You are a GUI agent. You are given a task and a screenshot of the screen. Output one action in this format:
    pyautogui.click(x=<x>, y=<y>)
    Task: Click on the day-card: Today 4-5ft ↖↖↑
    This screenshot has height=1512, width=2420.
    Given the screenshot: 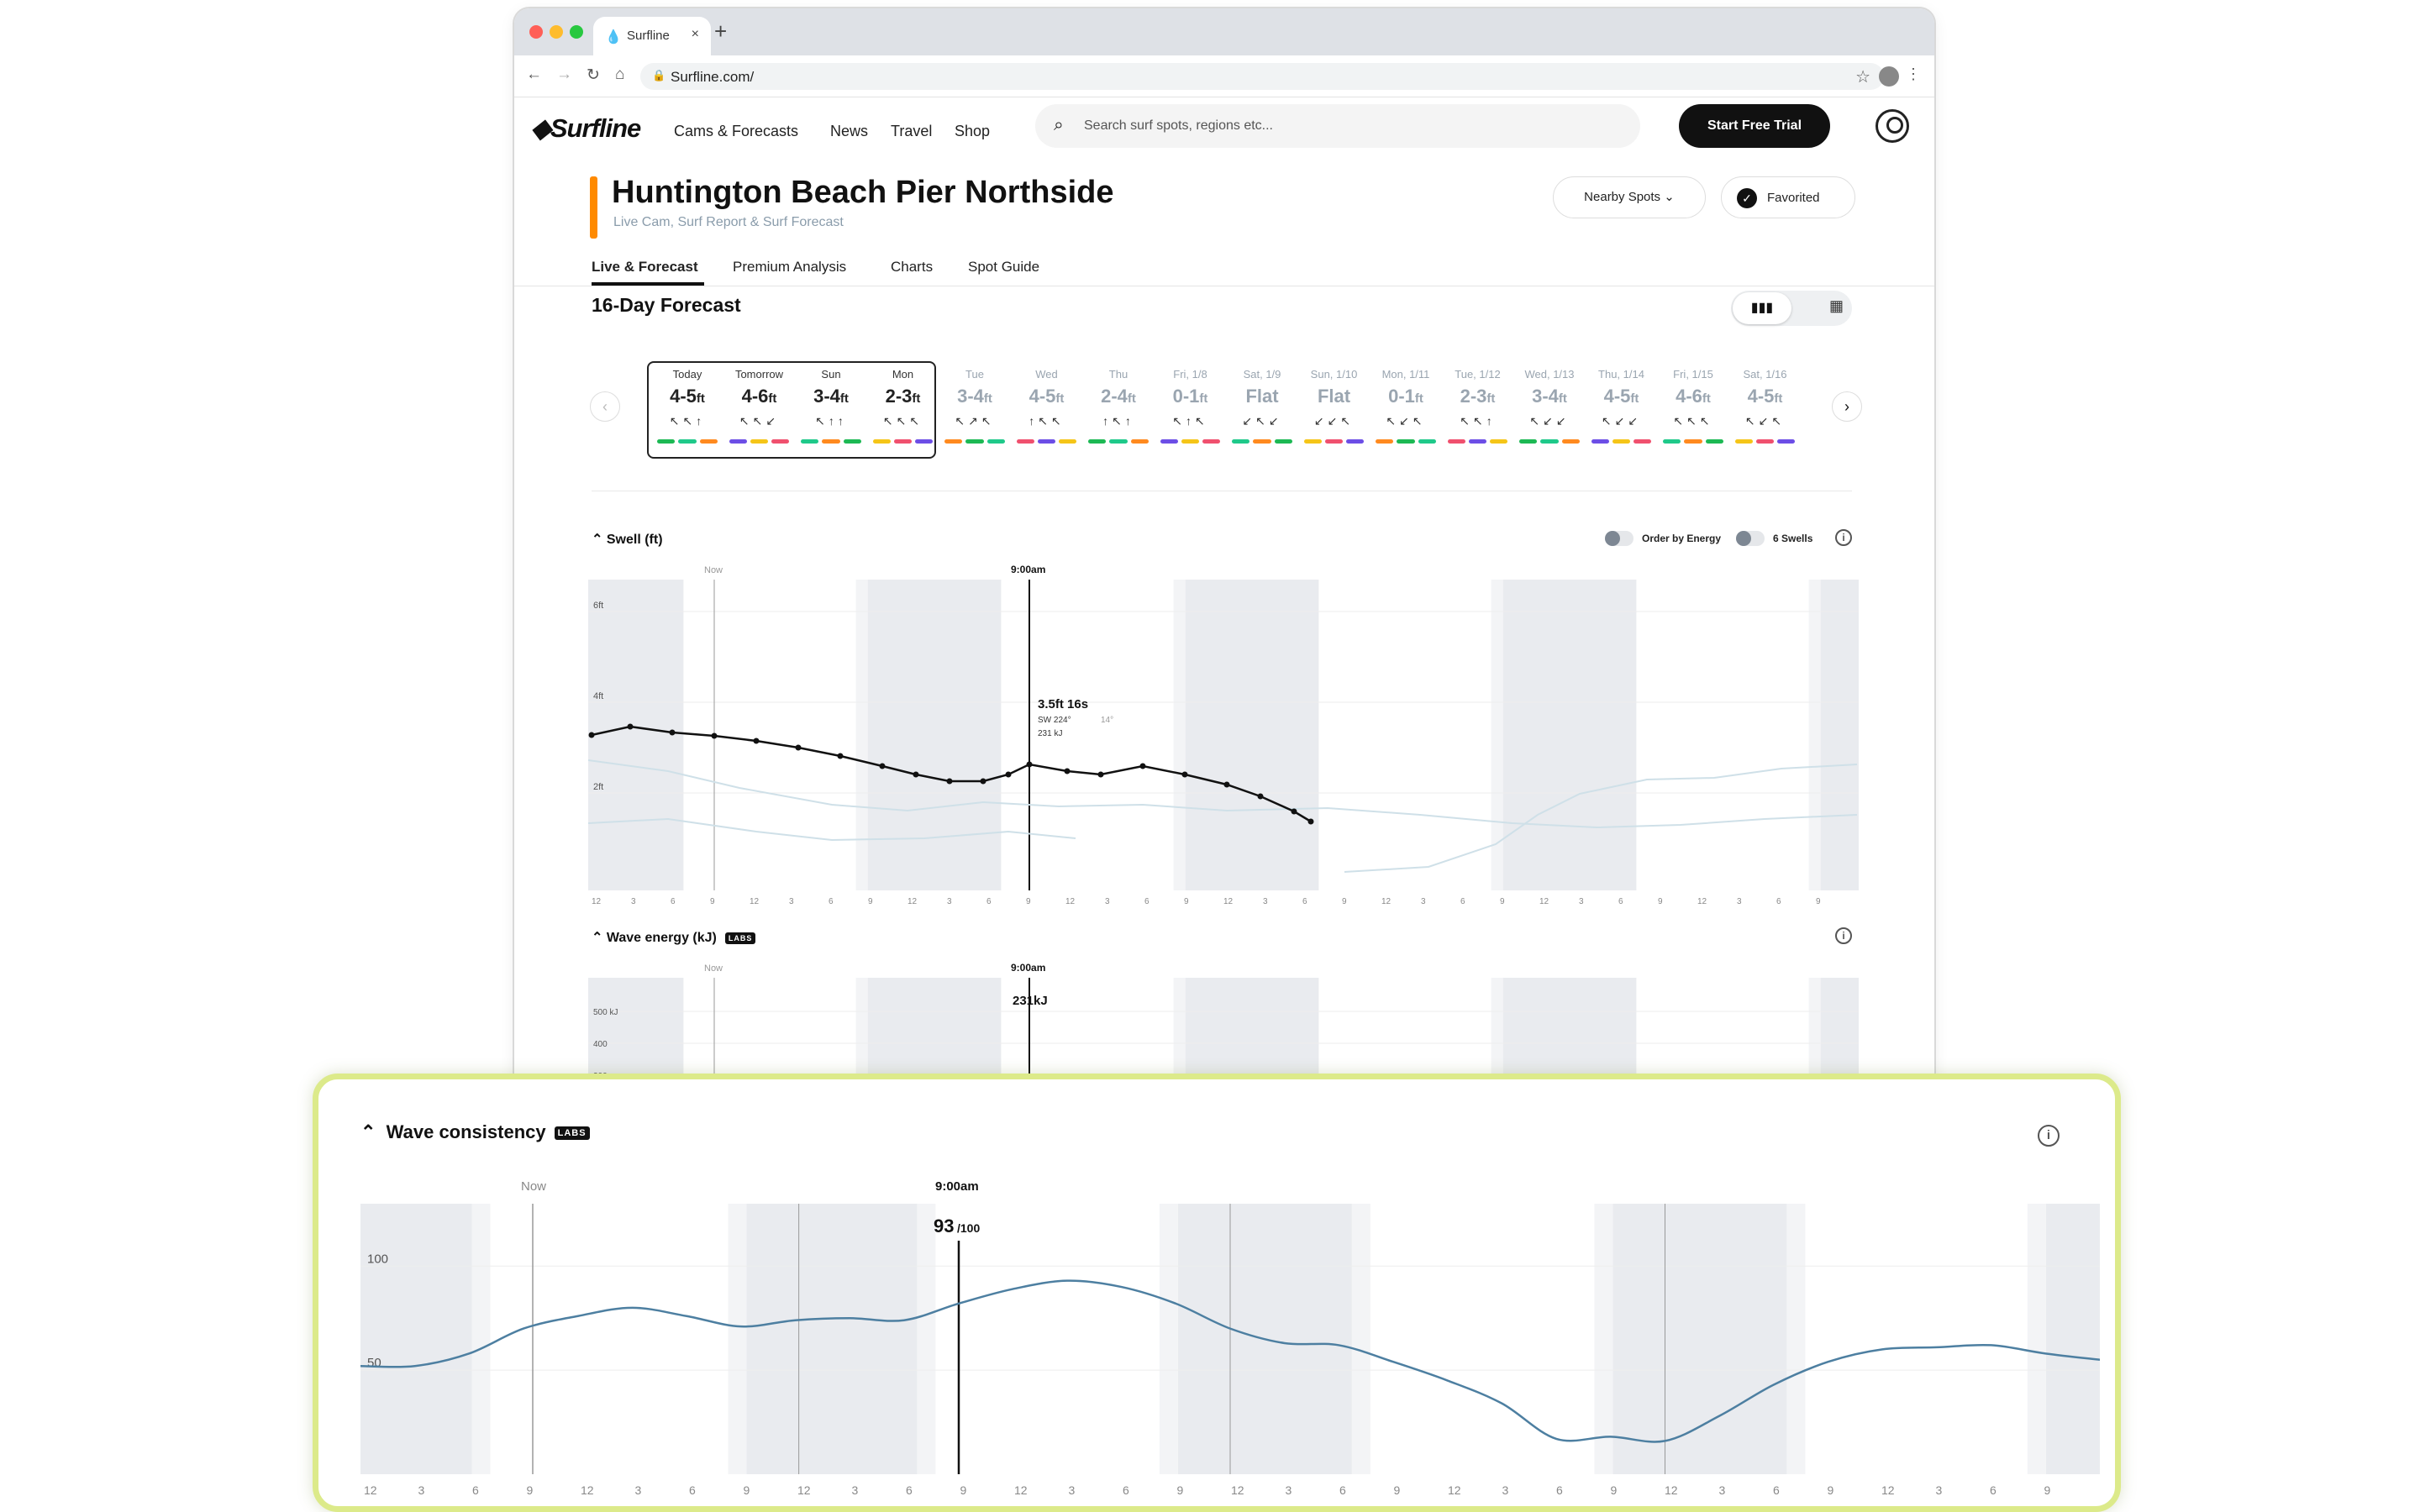 What is the action you would take?
    pyautogui.click(x=688, y=409)
    